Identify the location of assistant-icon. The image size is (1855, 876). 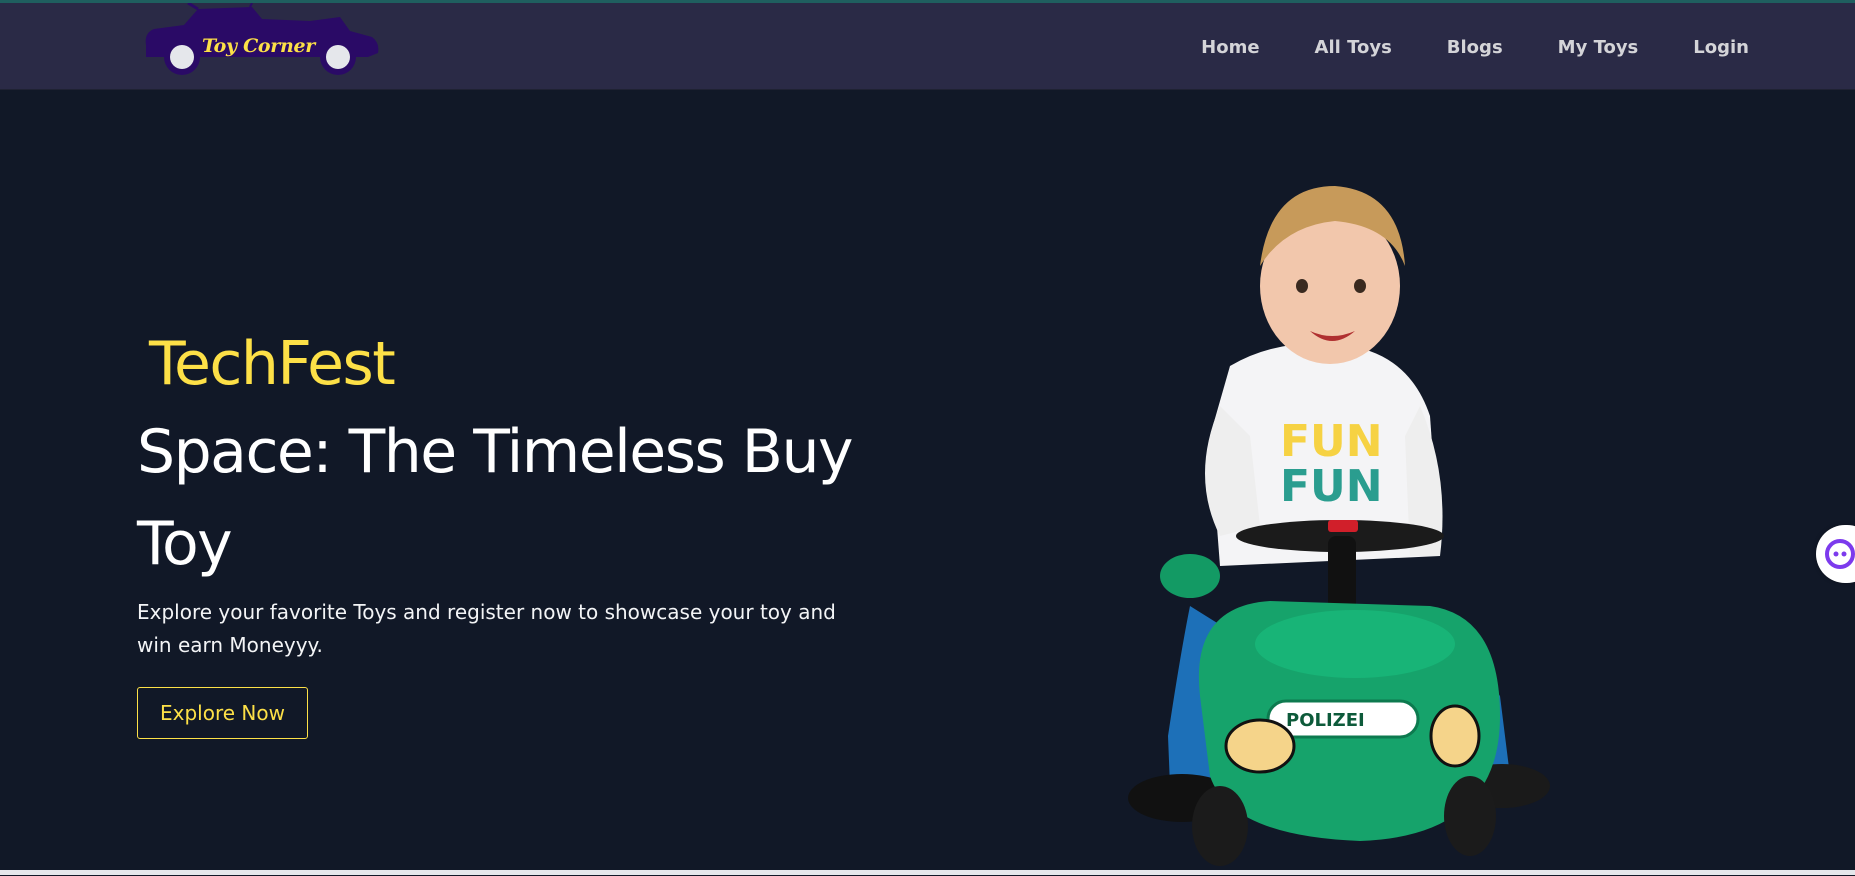
(1840, 554).